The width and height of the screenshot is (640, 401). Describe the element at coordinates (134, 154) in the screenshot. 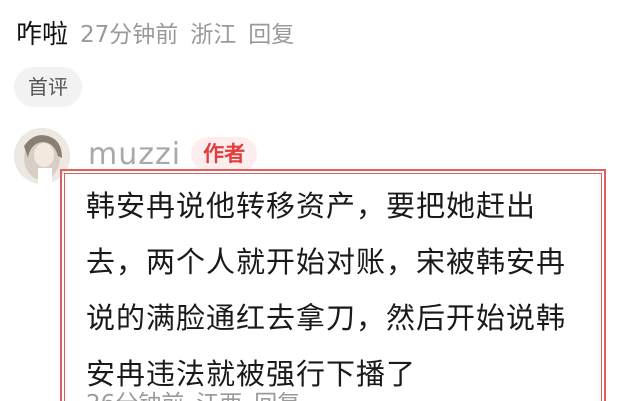

I see `username: muzzi` at that location.